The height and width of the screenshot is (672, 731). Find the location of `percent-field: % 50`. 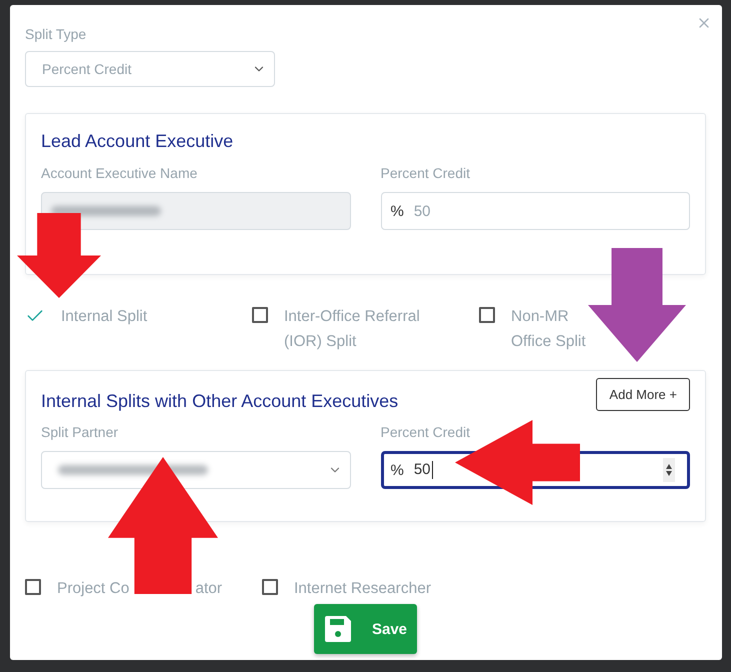

percent-field: % 50 is located at coordinates (535, 211).